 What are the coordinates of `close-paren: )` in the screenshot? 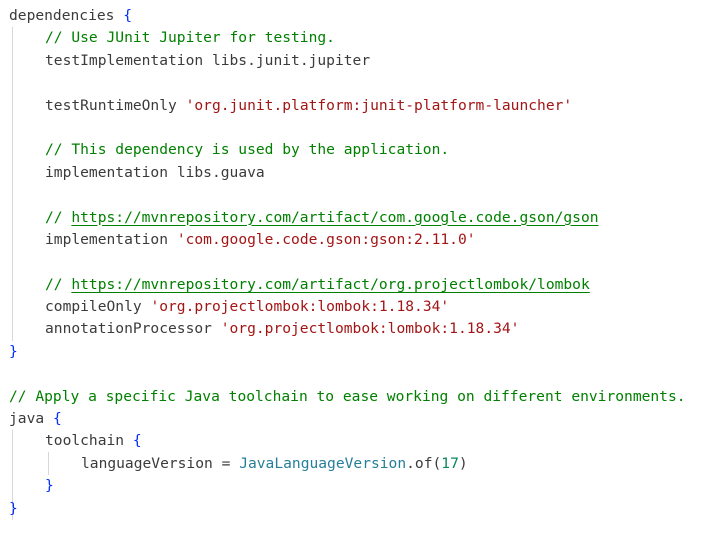 It's located at (463, 463).